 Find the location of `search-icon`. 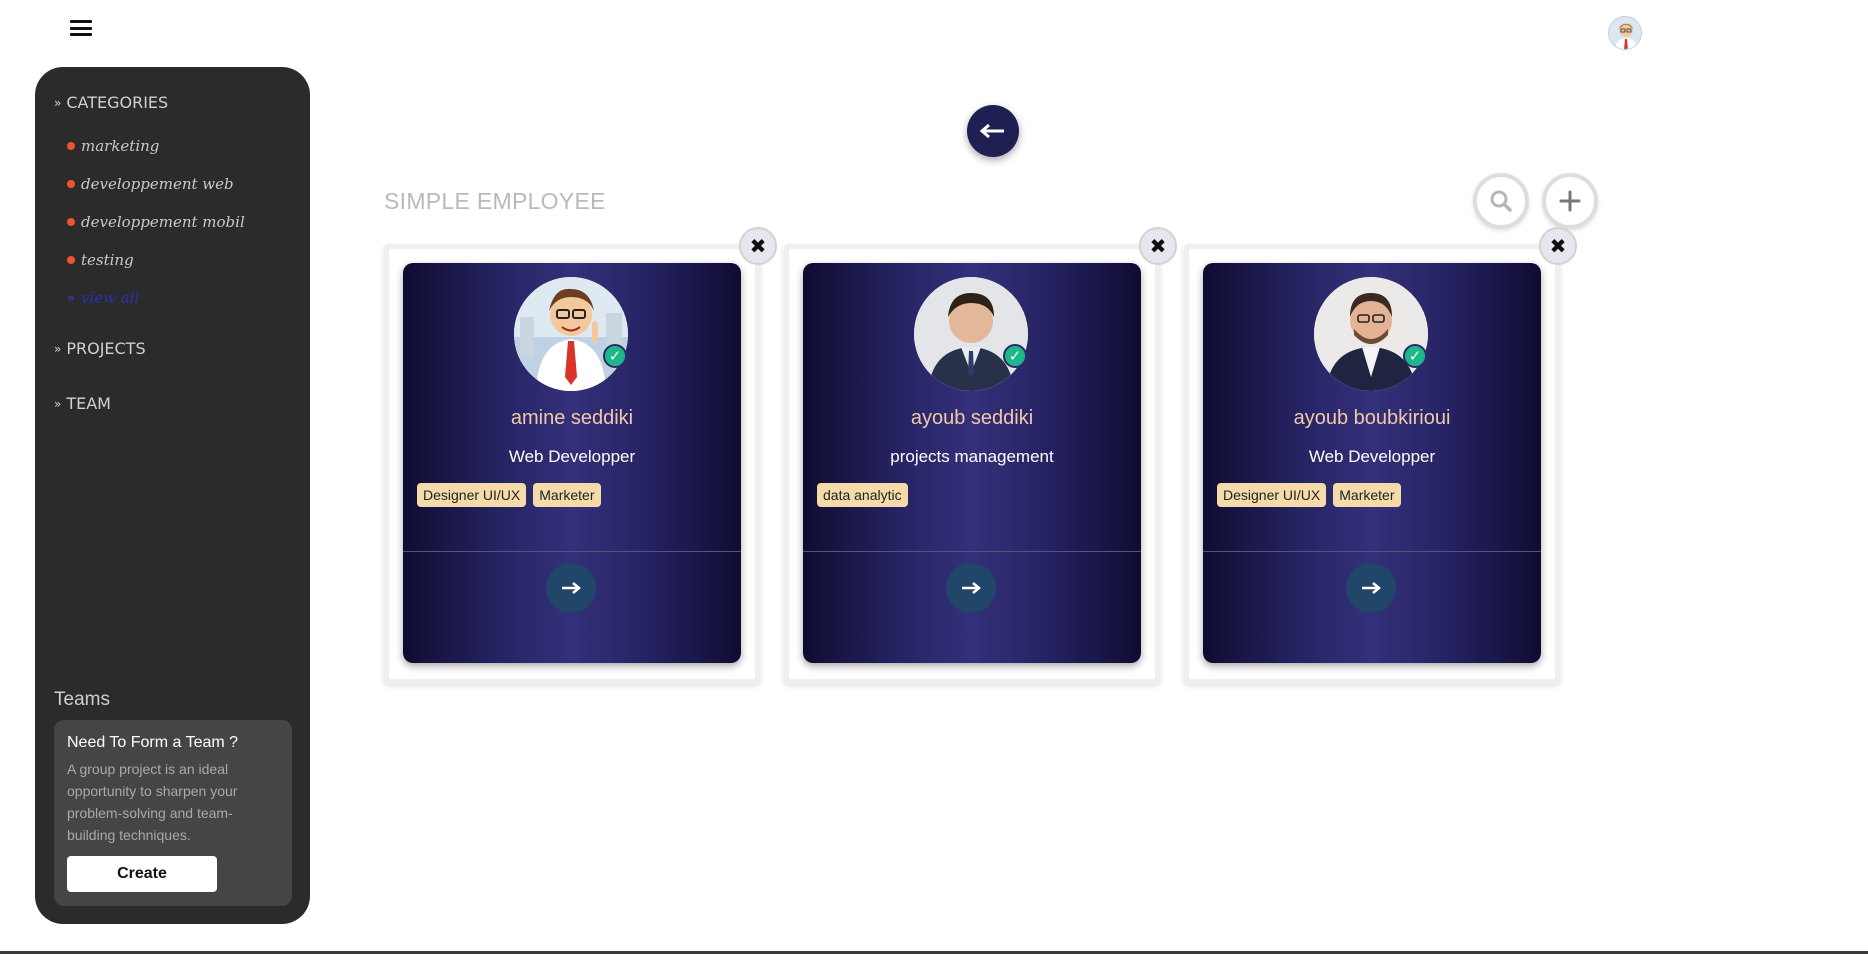

search-icon is located at coordinates (1501, 201).